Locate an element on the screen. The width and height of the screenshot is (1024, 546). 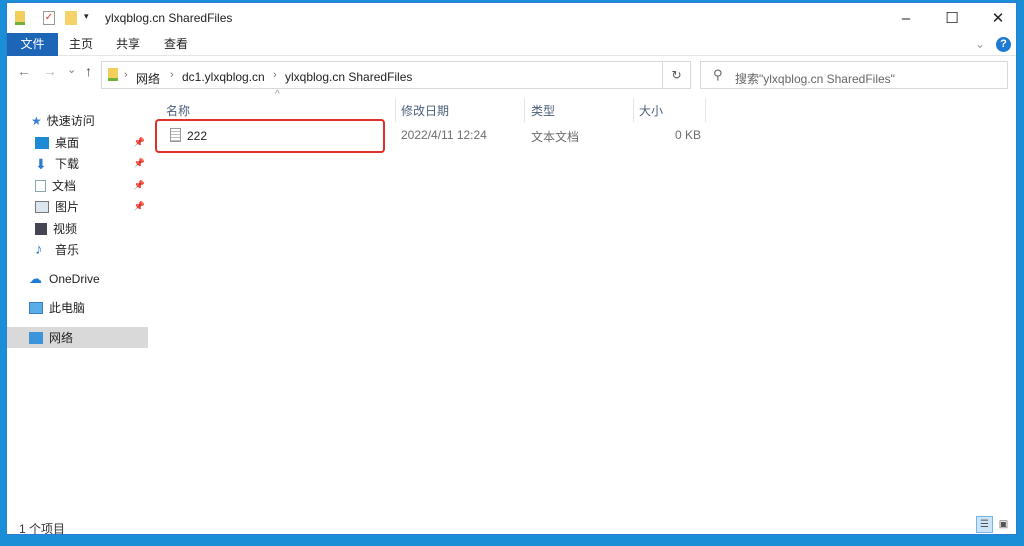
properties-icon: ✓ is located at coordinates (49, 18).